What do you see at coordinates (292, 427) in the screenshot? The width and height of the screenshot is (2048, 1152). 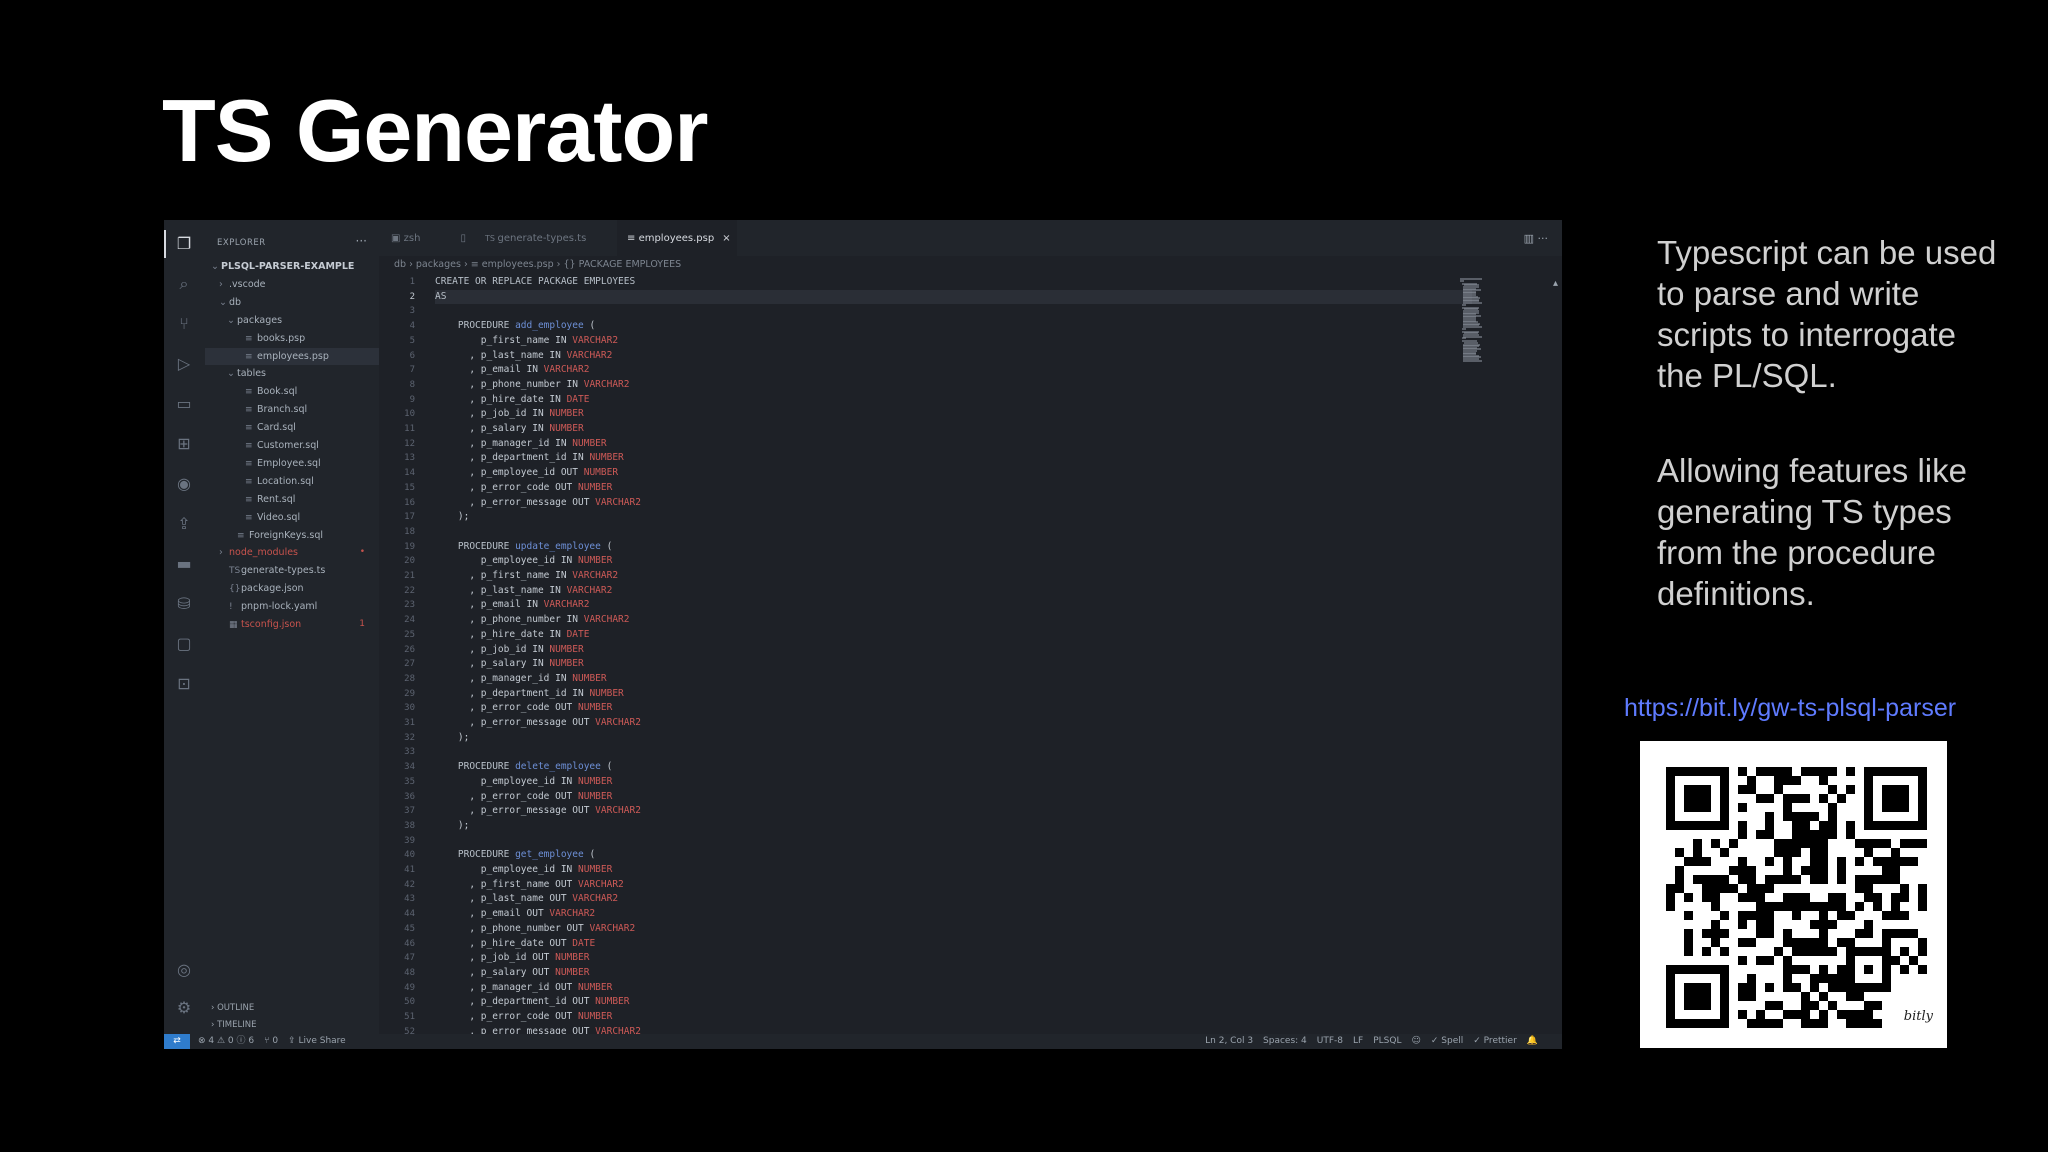 I see `tree-item: ≡ Card.sql` at bounding box center [292, 427].